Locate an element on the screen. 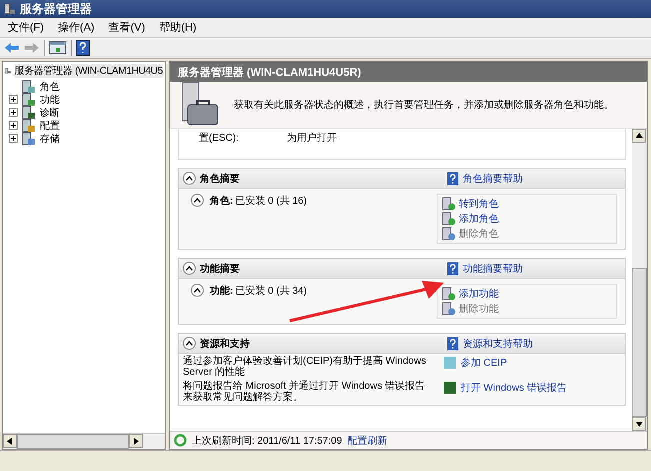 Image resolution: width=651 pixels, height=471 pixels. tree-item: 诊断 is located at coordinates (50, 113).